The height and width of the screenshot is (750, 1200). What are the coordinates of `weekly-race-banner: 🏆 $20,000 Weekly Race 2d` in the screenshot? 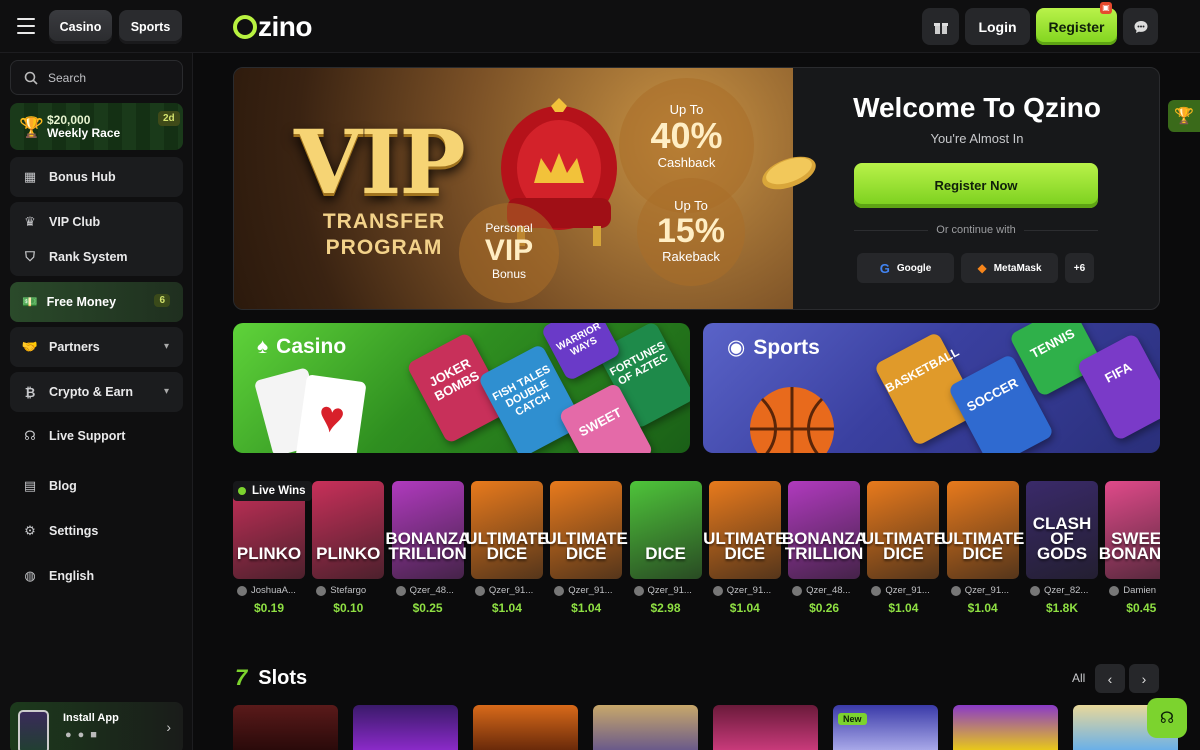 It's located at (96, 126).